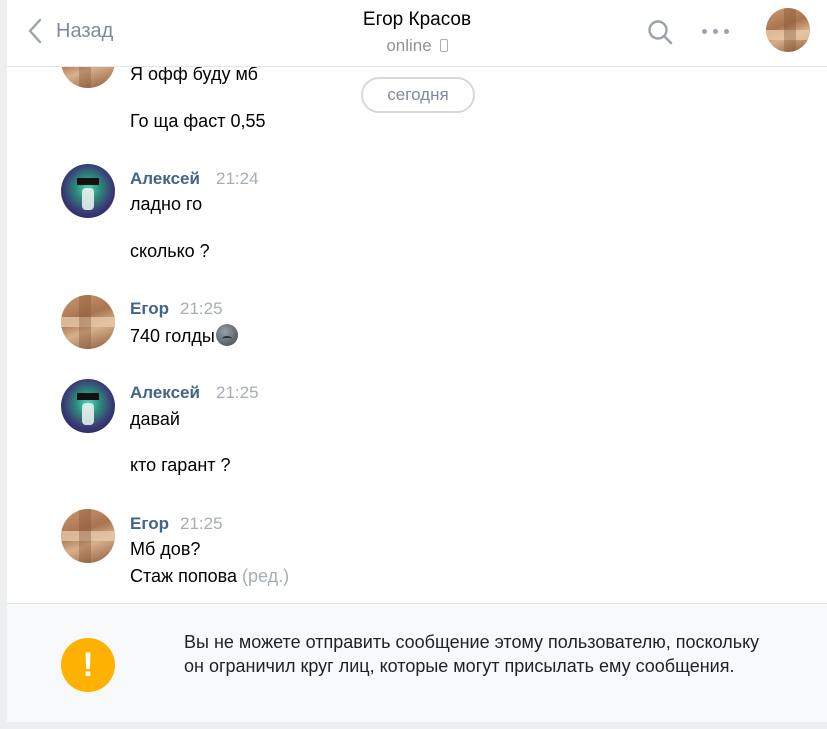 This screenshot has height=729, width=827. What do you see at coordinates (166, 204) in the screenshot?
I see `message-text: ладно го` at bounding box center [166, 204].